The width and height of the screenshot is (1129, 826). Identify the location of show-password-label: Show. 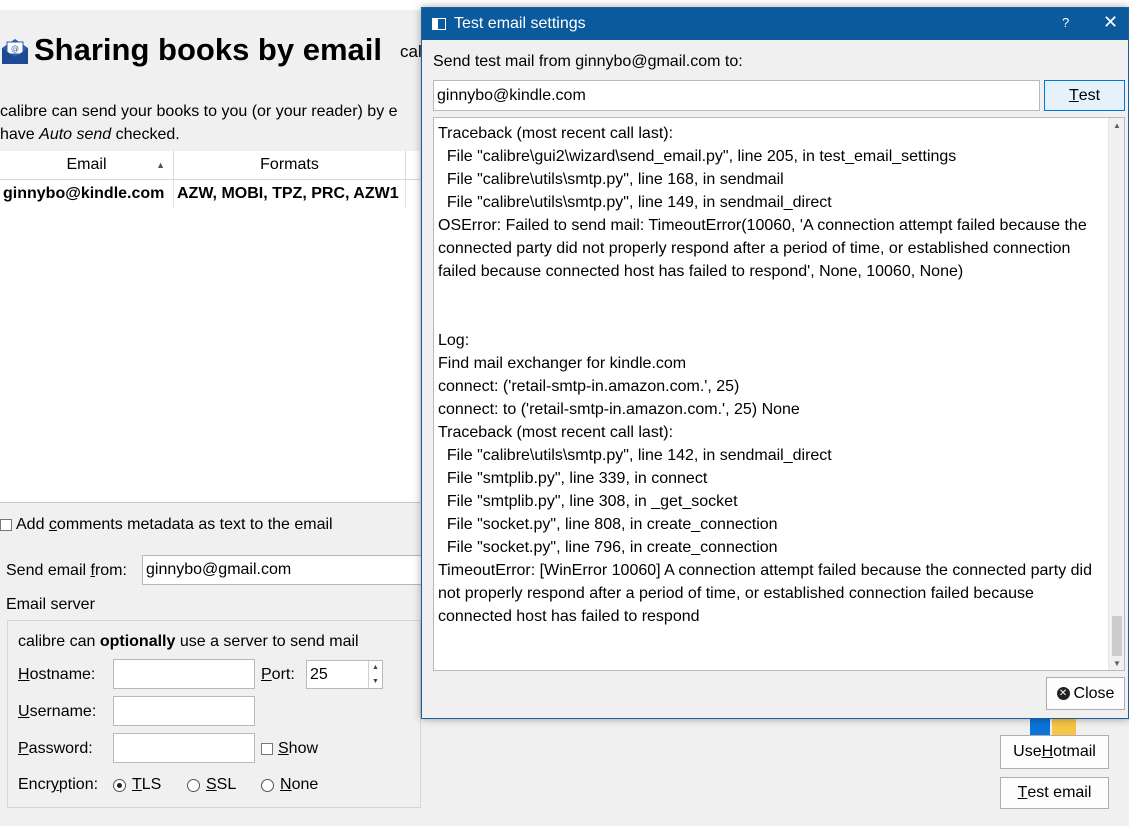
(298, 748).